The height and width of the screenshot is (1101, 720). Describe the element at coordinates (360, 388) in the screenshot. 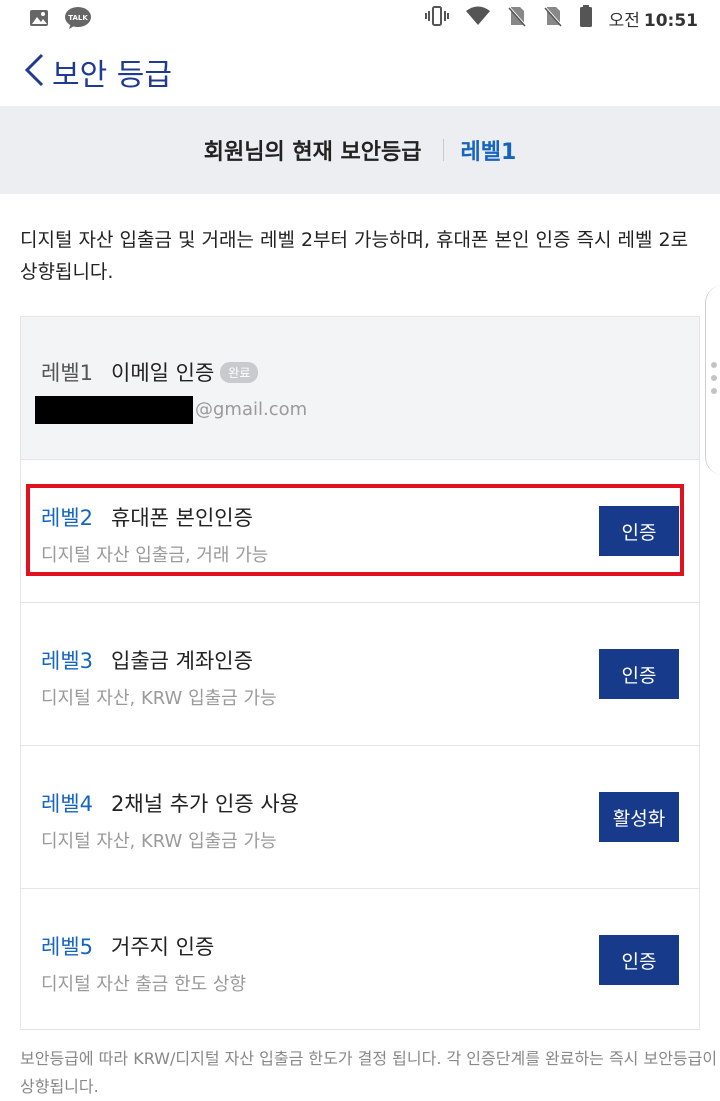

I see `level-1-row: 레벨1 이메일 인증 완료 @gmail.com` at that location.